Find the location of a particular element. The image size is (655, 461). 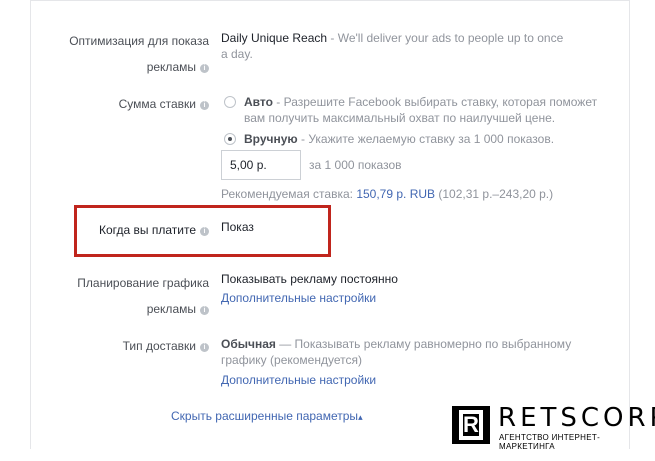

brand-name: RETSCORP is located at coordinates (576, 418).